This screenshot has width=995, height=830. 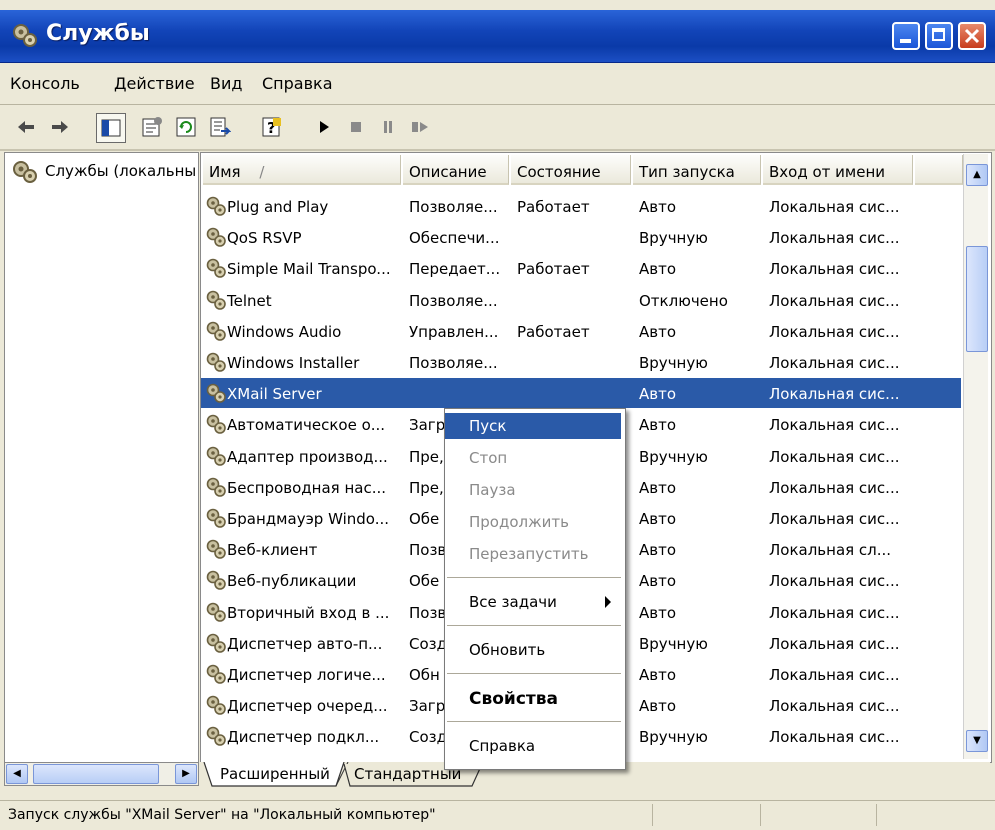 I want to click on ctx-label: Свойства, so click(x=513, y=699).